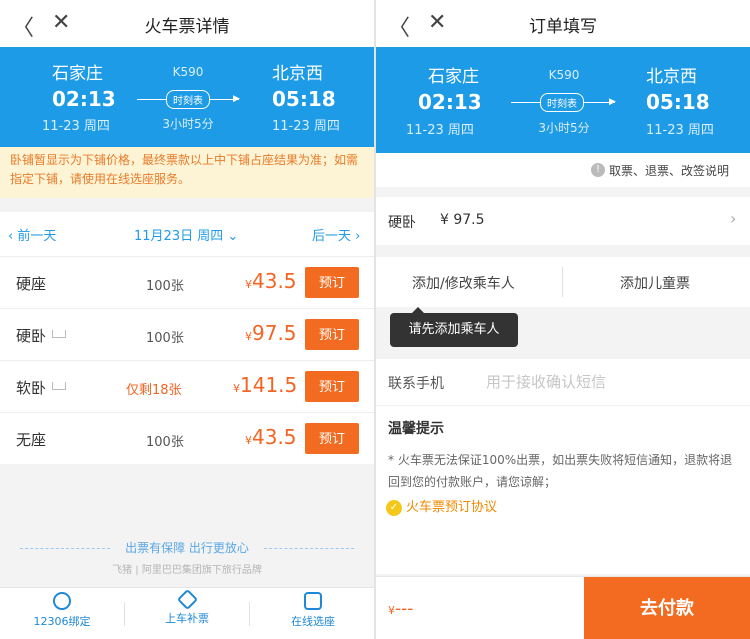 The width and height of the screenshot is (750, 639). Describe the element at coordinates (394, 507) in the screenshot. I see `check-icon: ✓` at that location.